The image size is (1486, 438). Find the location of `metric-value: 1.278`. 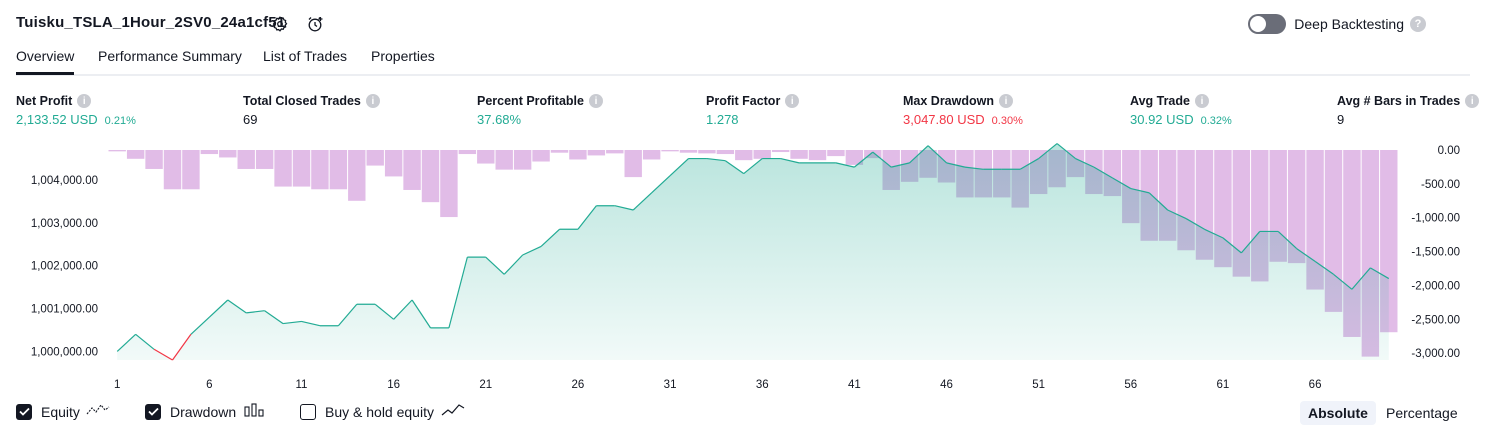

metric-value: 1.278 is located at coordinates (722, 119).